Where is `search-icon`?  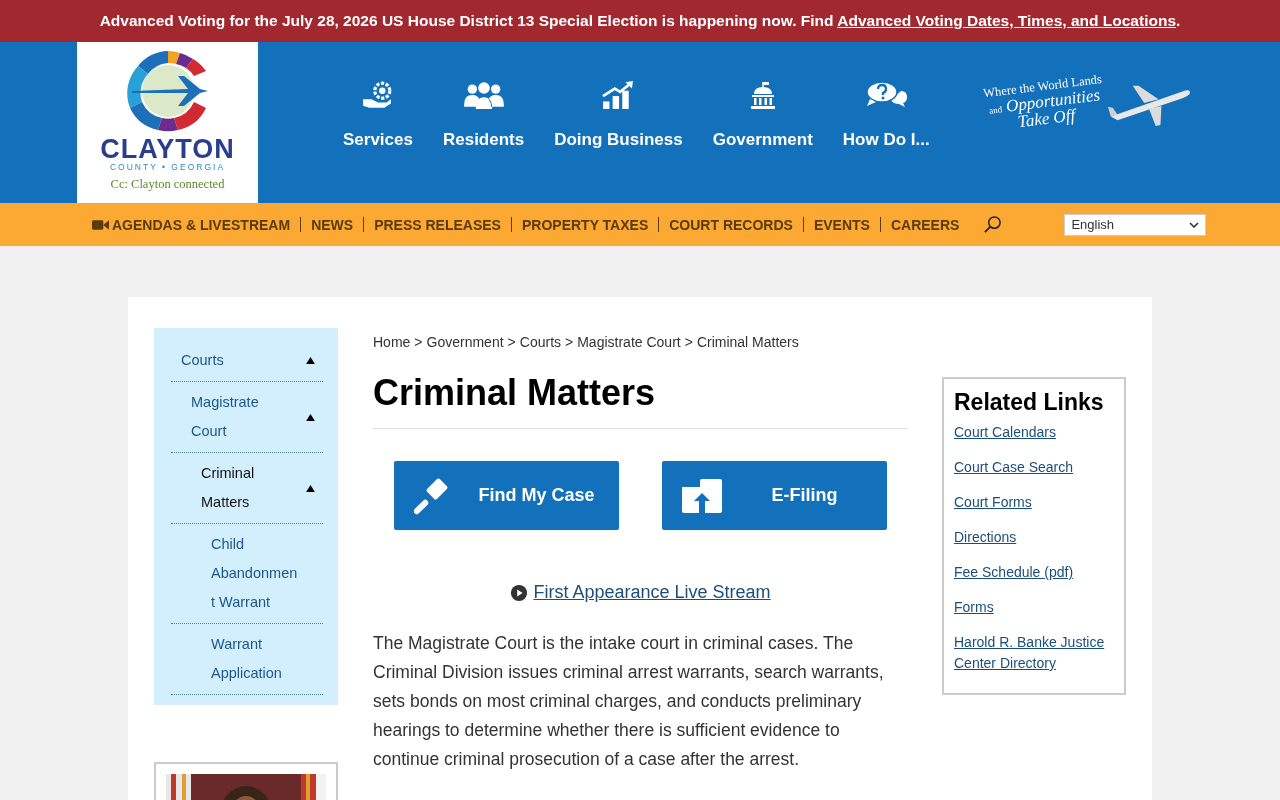
search-icon is located at coordinates (993, 224).